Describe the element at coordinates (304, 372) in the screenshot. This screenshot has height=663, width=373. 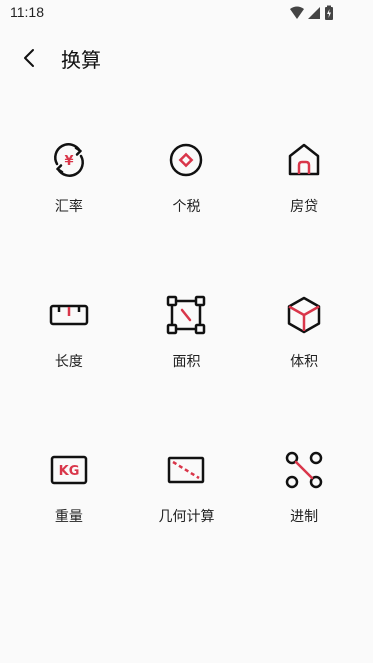
I see `tool-volume: 体积` at that location.